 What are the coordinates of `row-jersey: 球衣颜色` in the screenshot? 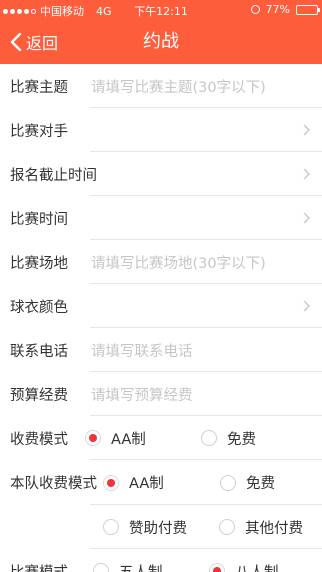 It's located at (161, 306).